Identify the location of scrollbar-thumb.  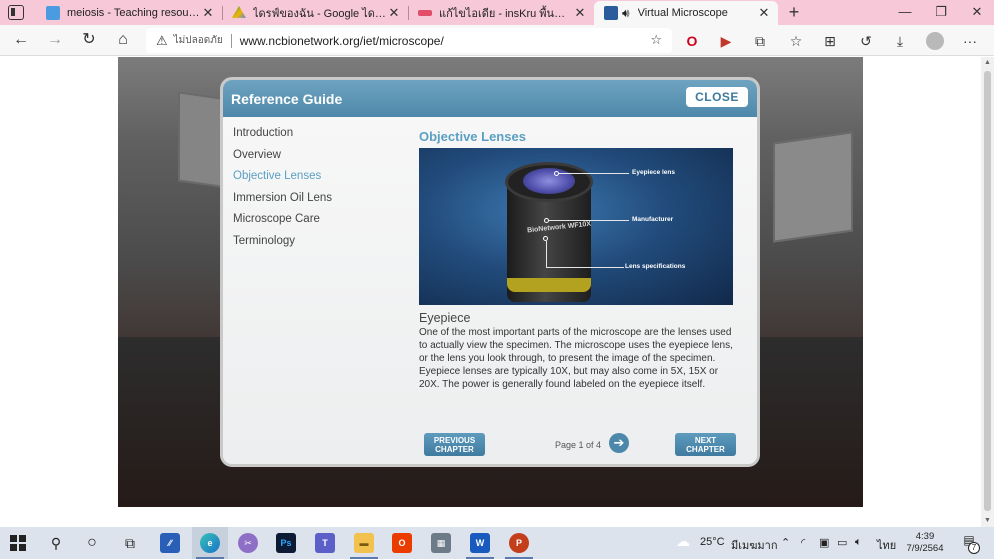
(987, 291).